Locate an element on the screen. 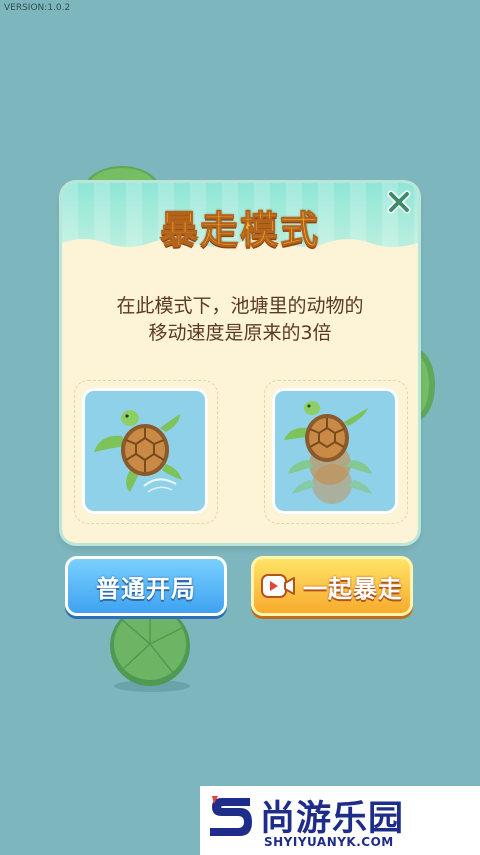  normal-start-label: 普通开局 is located at coordinates (146, 588).